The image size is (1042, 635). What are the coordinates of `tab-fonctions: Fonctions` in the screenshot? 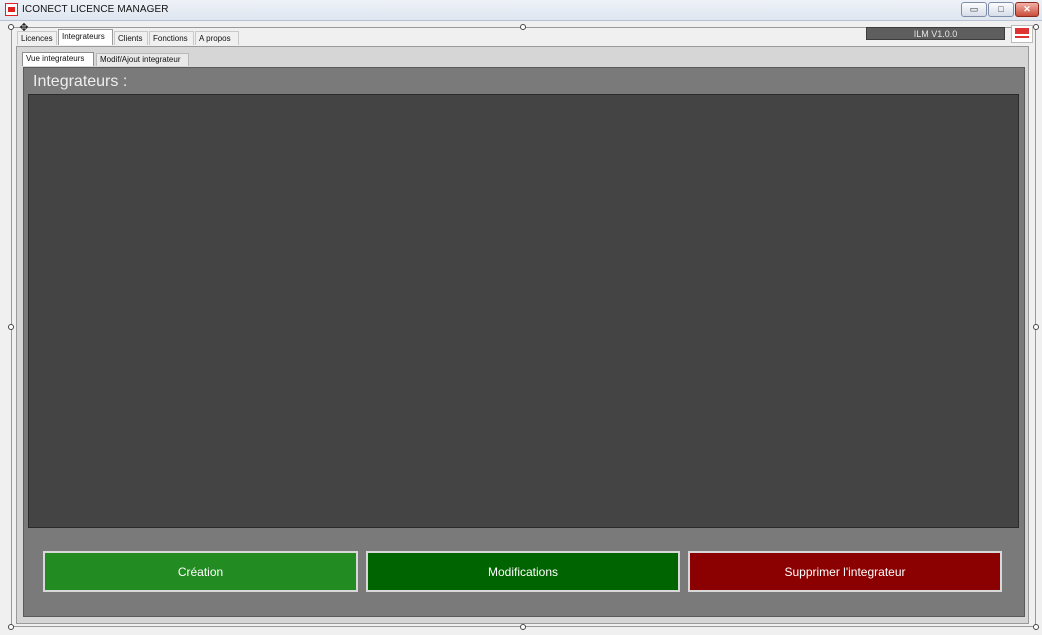 It's located at (171, 38).